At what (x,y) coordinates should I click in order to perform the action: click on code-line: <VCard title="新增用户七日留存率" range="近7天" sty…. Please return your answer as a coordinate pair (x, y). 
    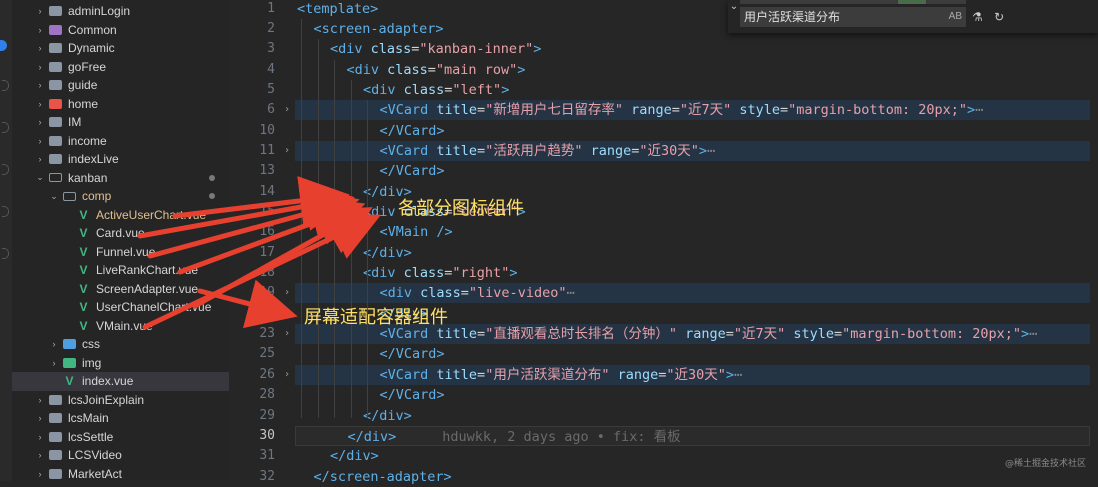
    Looking at the image, I should click on (692, 110).